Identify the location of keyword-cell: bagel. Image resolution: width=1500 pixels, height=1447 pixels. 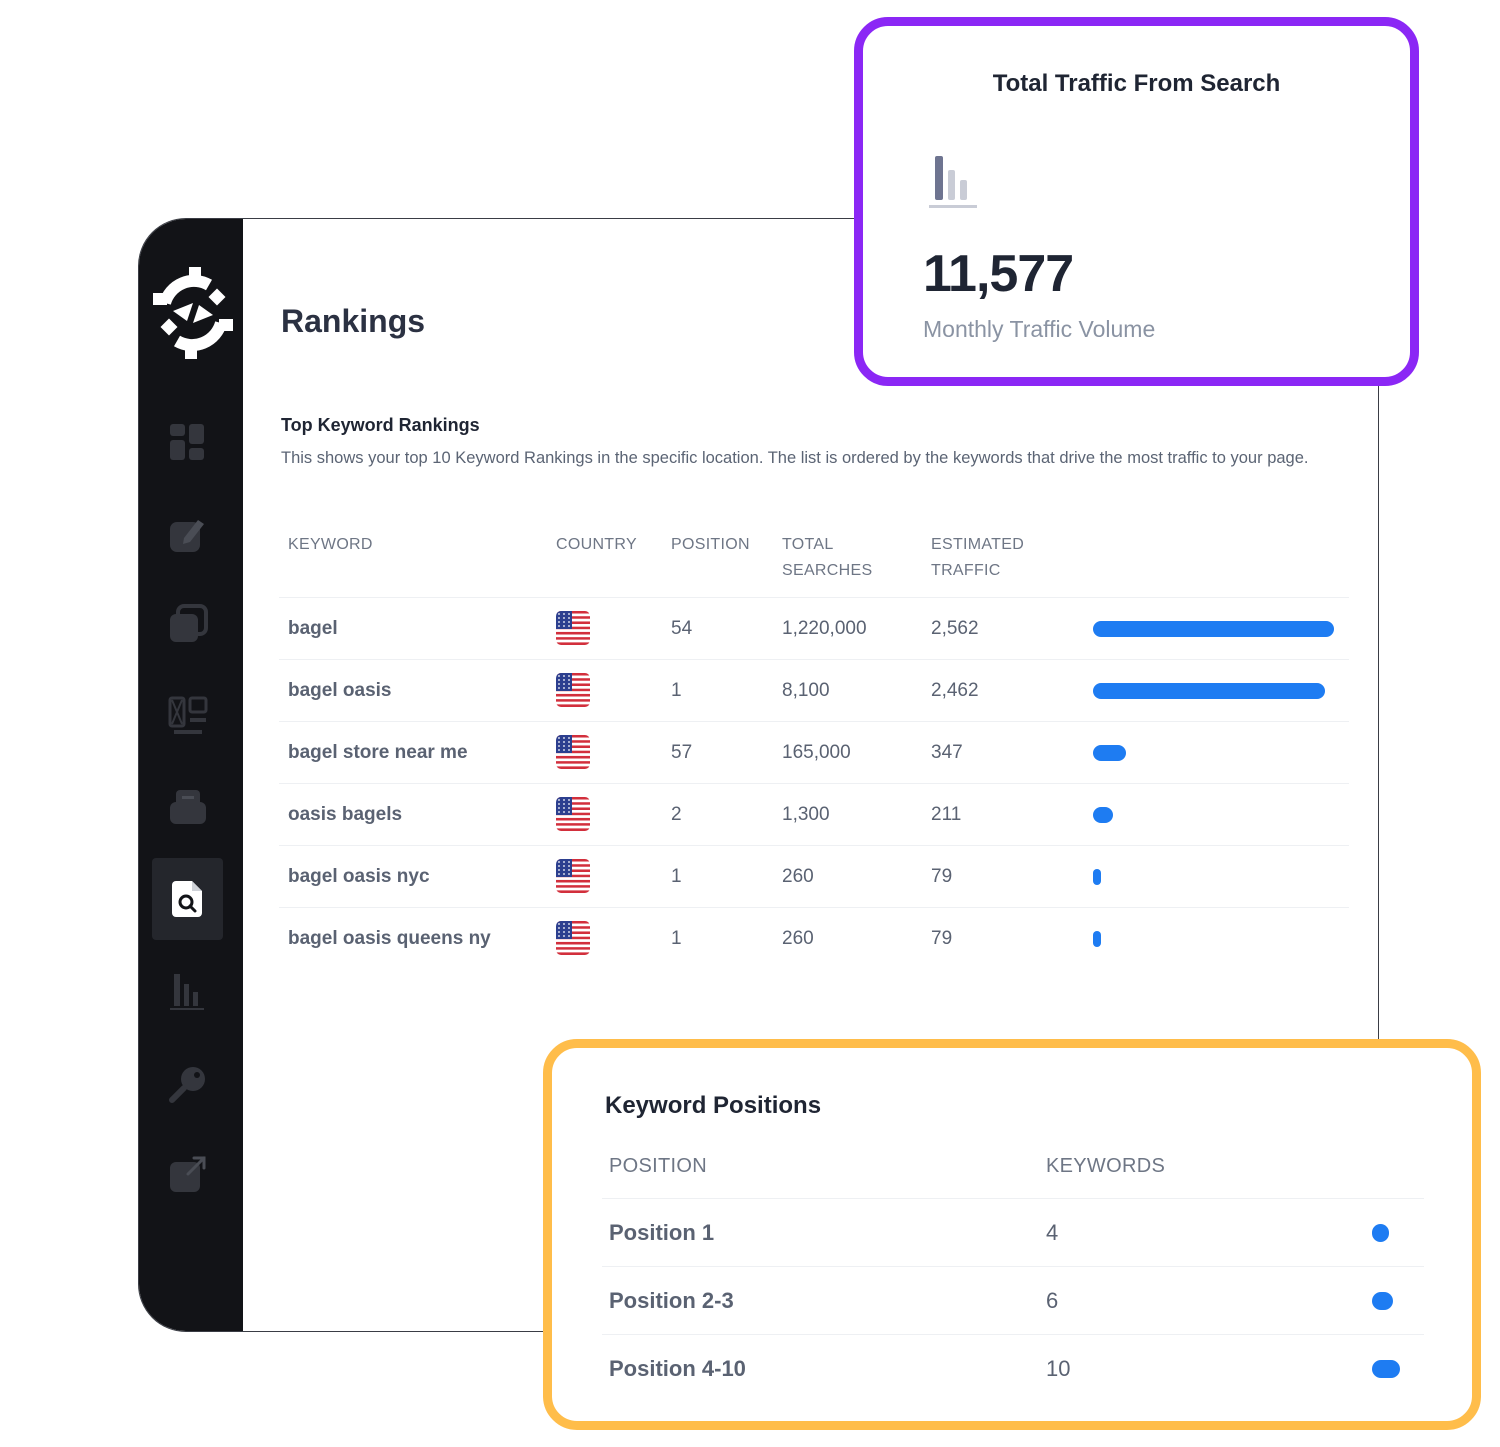
(313, 628).